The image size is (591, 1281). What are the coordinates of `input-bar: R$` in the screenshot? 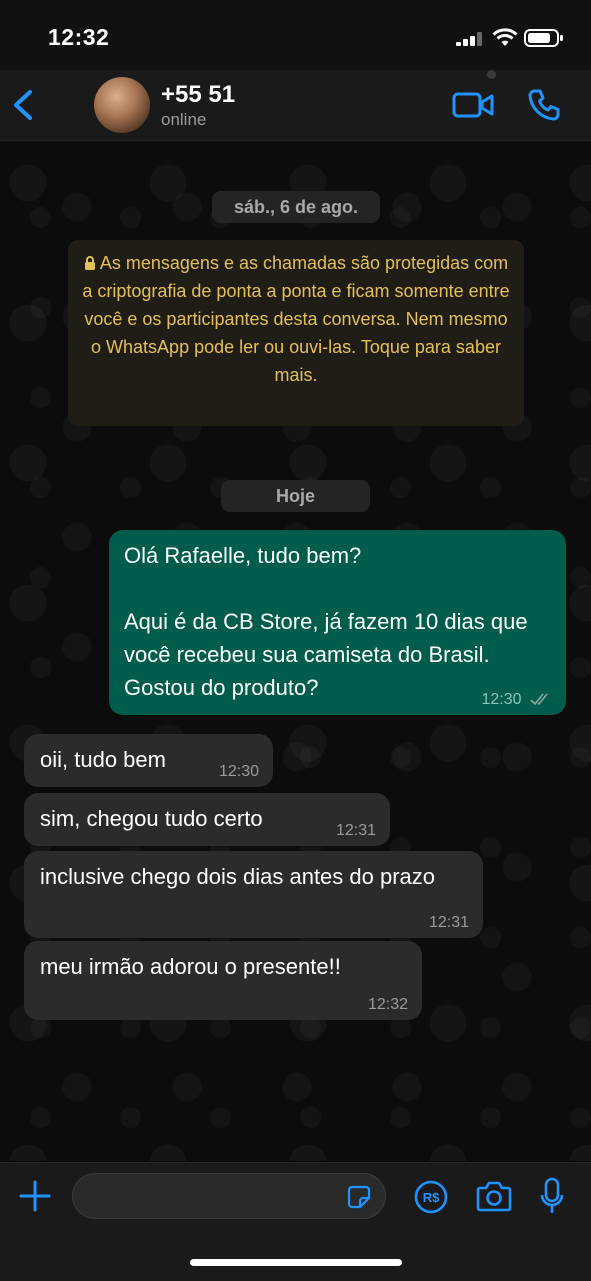 It's located at (295, 1221).